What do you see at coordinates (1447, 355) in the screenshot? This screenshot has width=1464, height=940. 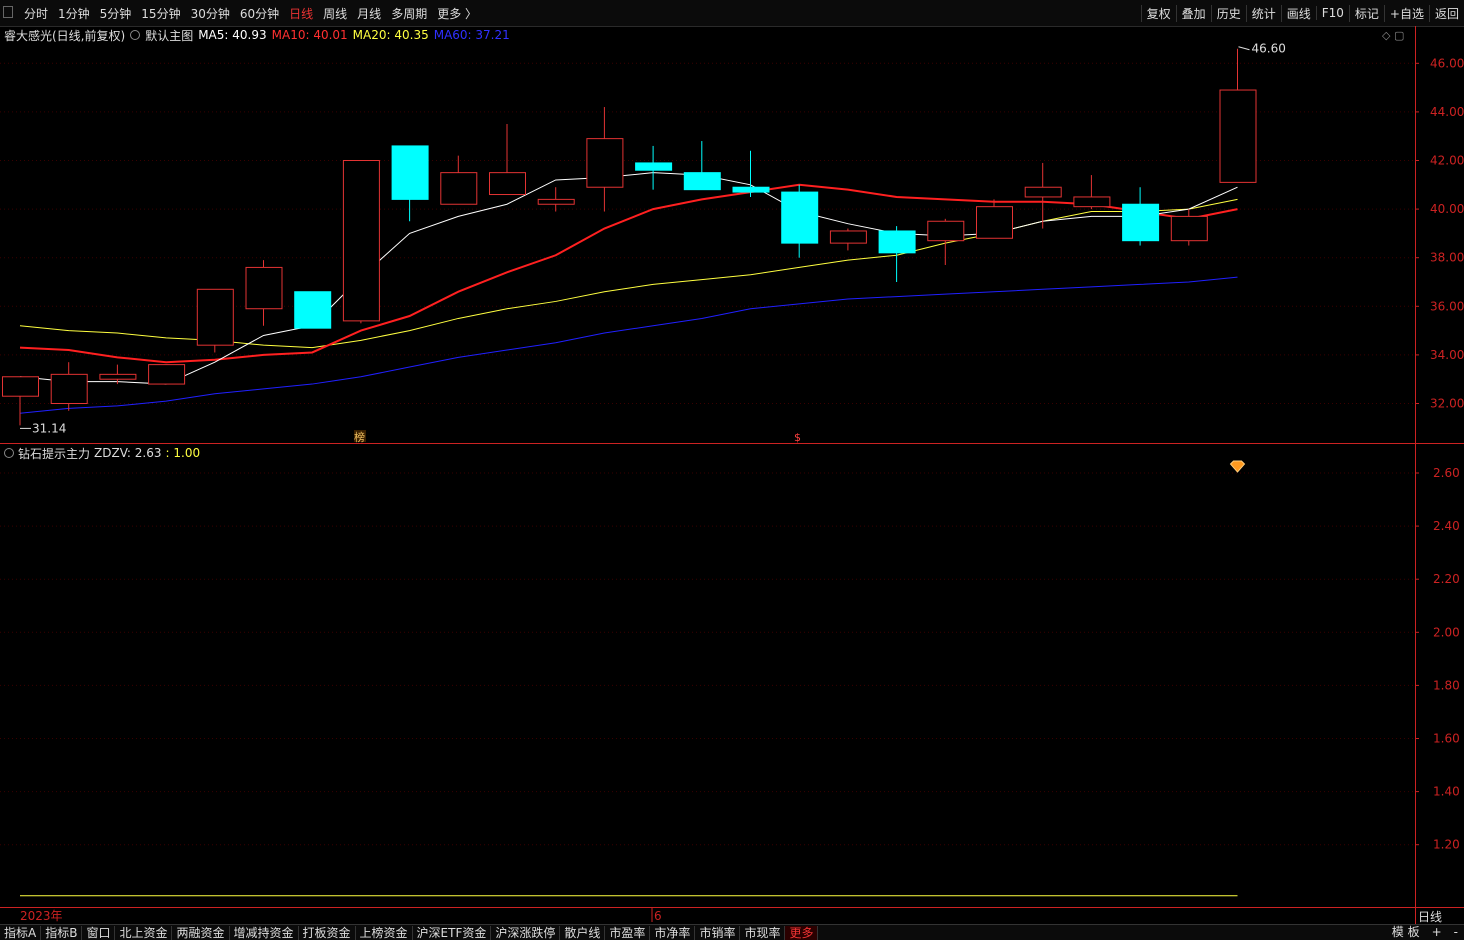 I see `price-tick-label: 34.00` at bounding box center [1447, 355].